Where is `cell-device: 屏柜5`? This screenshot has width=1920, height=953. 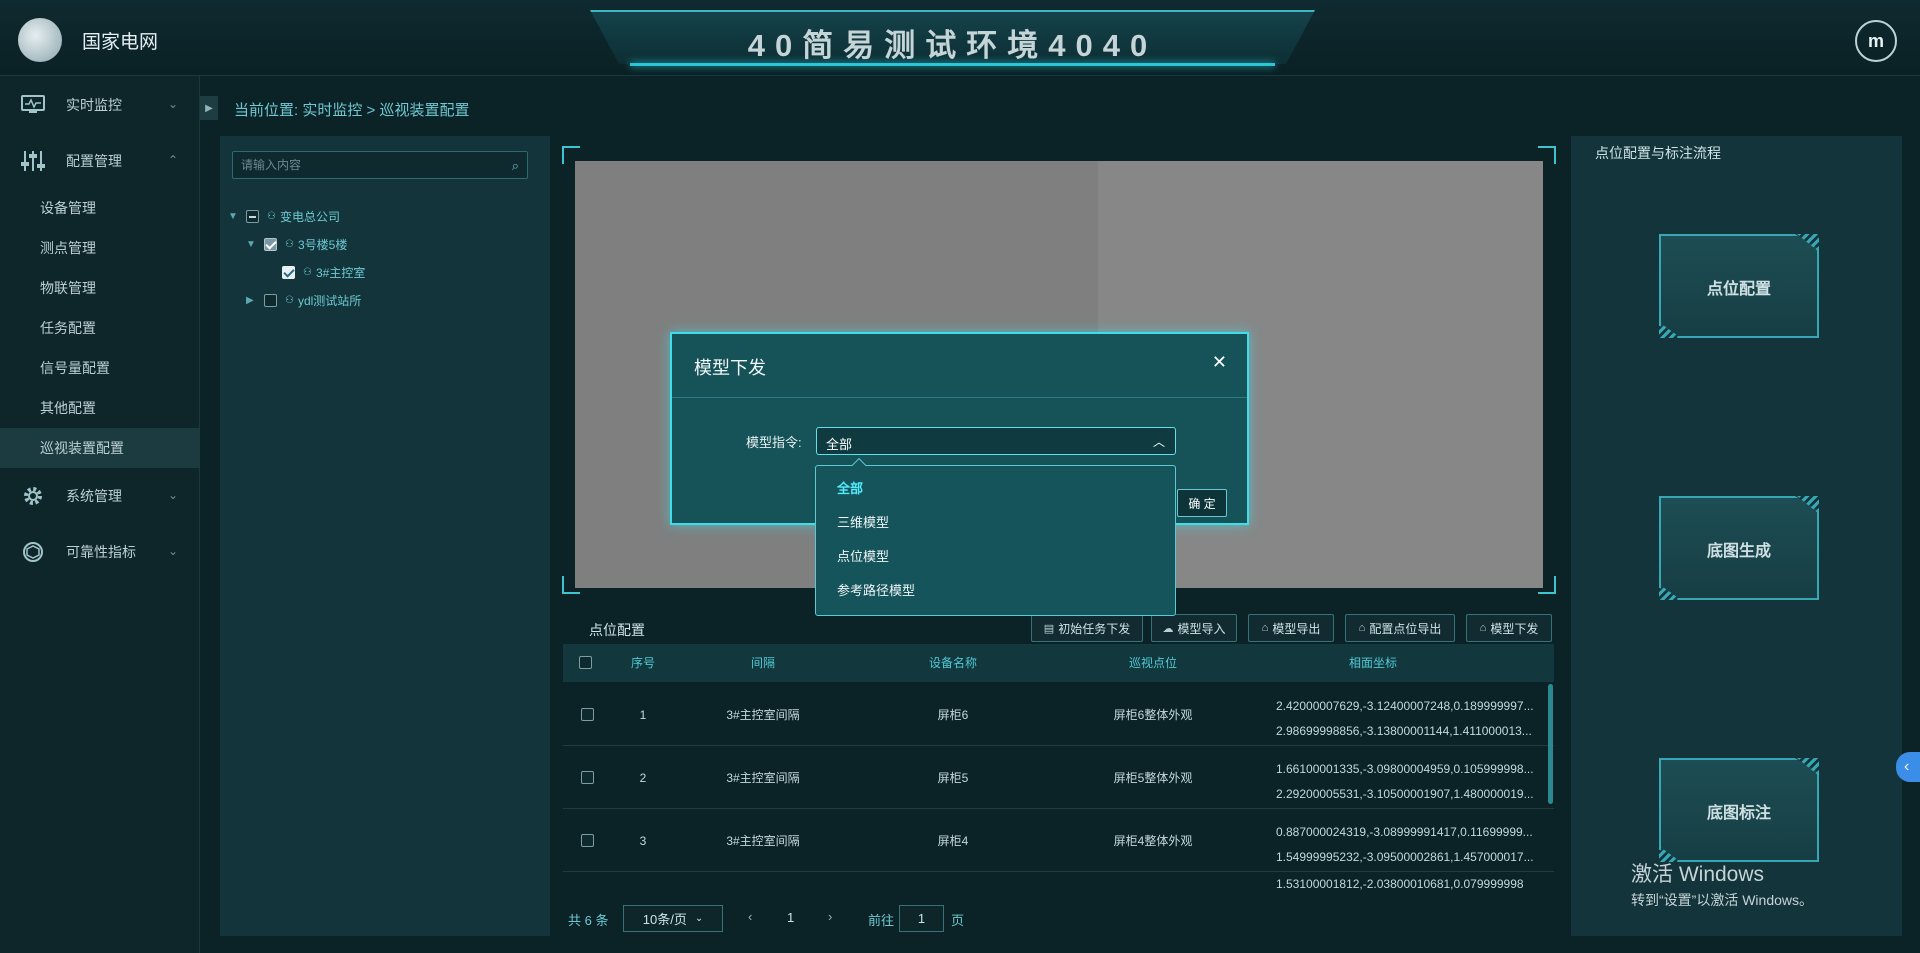
cell-device: 屏柜5 is located at coordinates (953, 778).